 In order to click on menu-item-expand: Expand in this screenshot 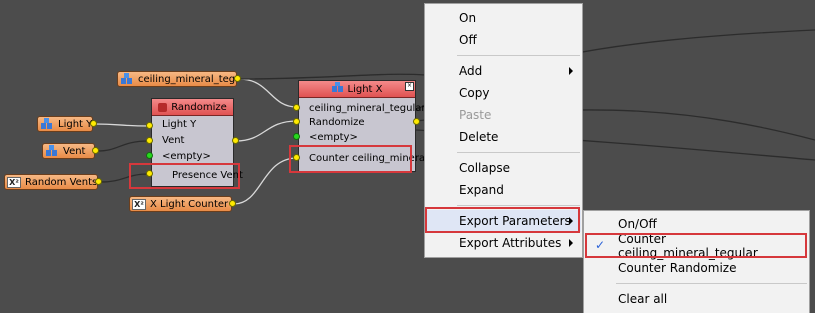, I will do `click(503, 190)`.